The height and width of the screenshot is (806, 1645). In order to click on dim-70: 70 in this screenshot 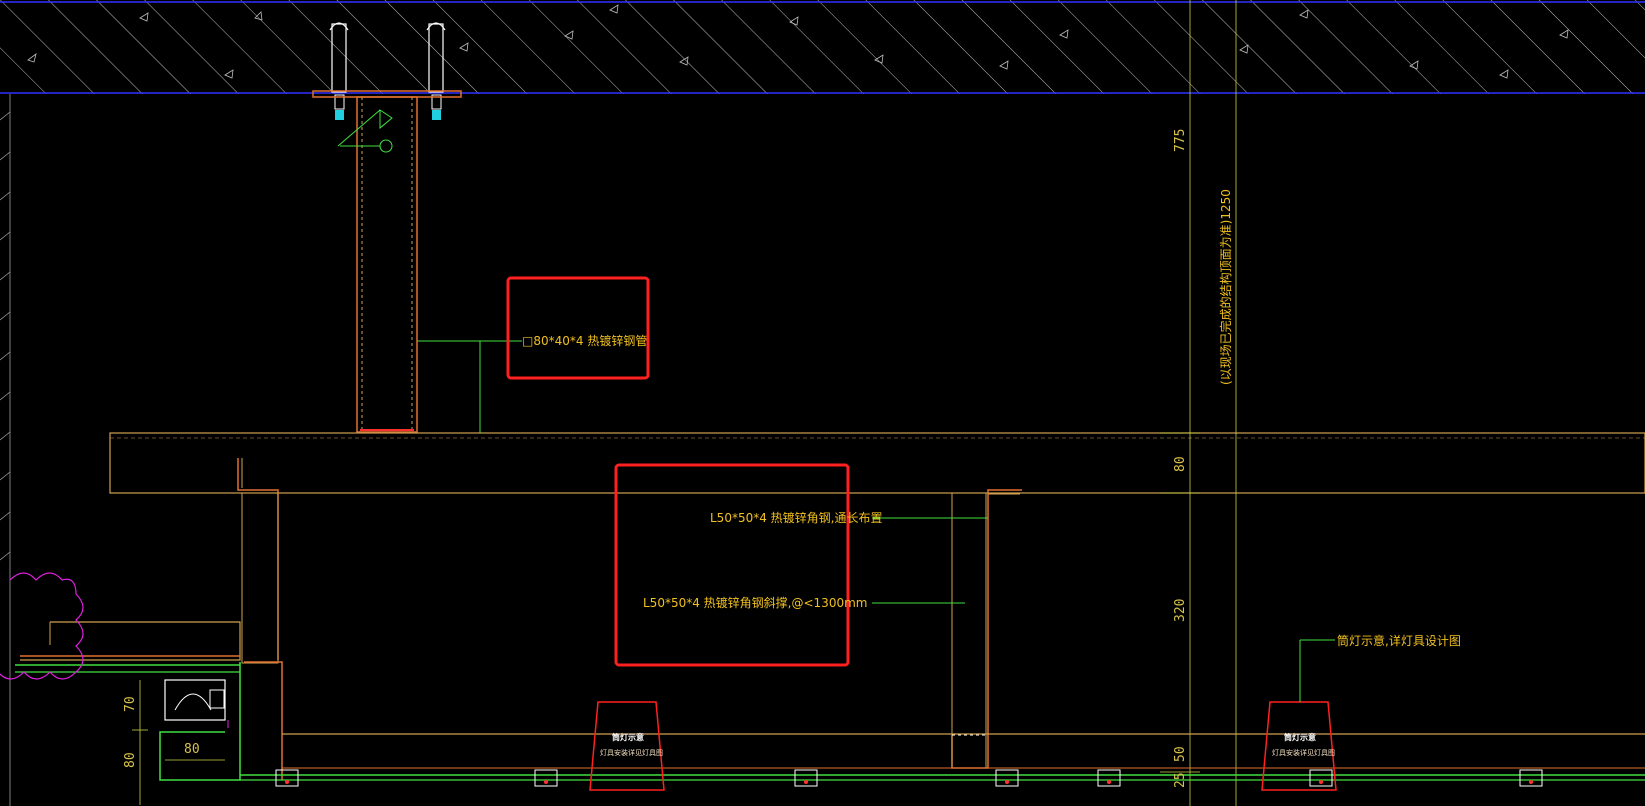, I will do `click(130, 704)`.